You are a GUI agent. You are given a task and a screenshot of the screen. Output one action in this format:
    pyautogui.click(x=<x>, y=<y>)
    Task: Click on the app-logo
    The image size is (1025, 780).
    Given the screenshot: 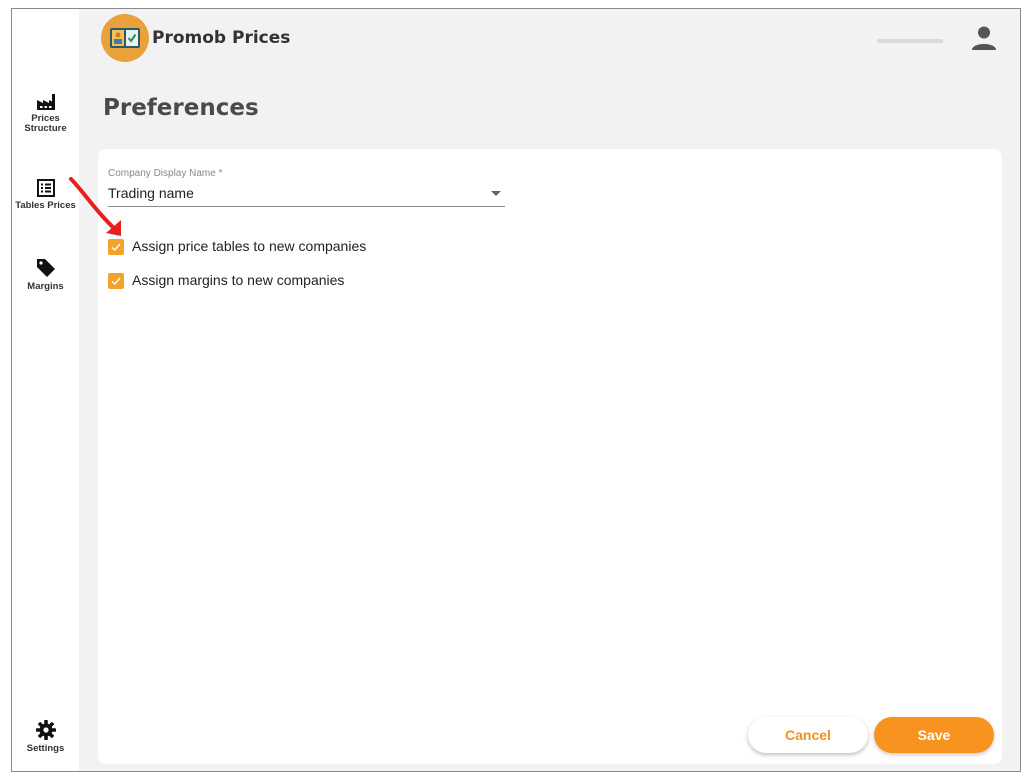 What is the action you would take?
    pyautogui.click(x=125, y=38)
    